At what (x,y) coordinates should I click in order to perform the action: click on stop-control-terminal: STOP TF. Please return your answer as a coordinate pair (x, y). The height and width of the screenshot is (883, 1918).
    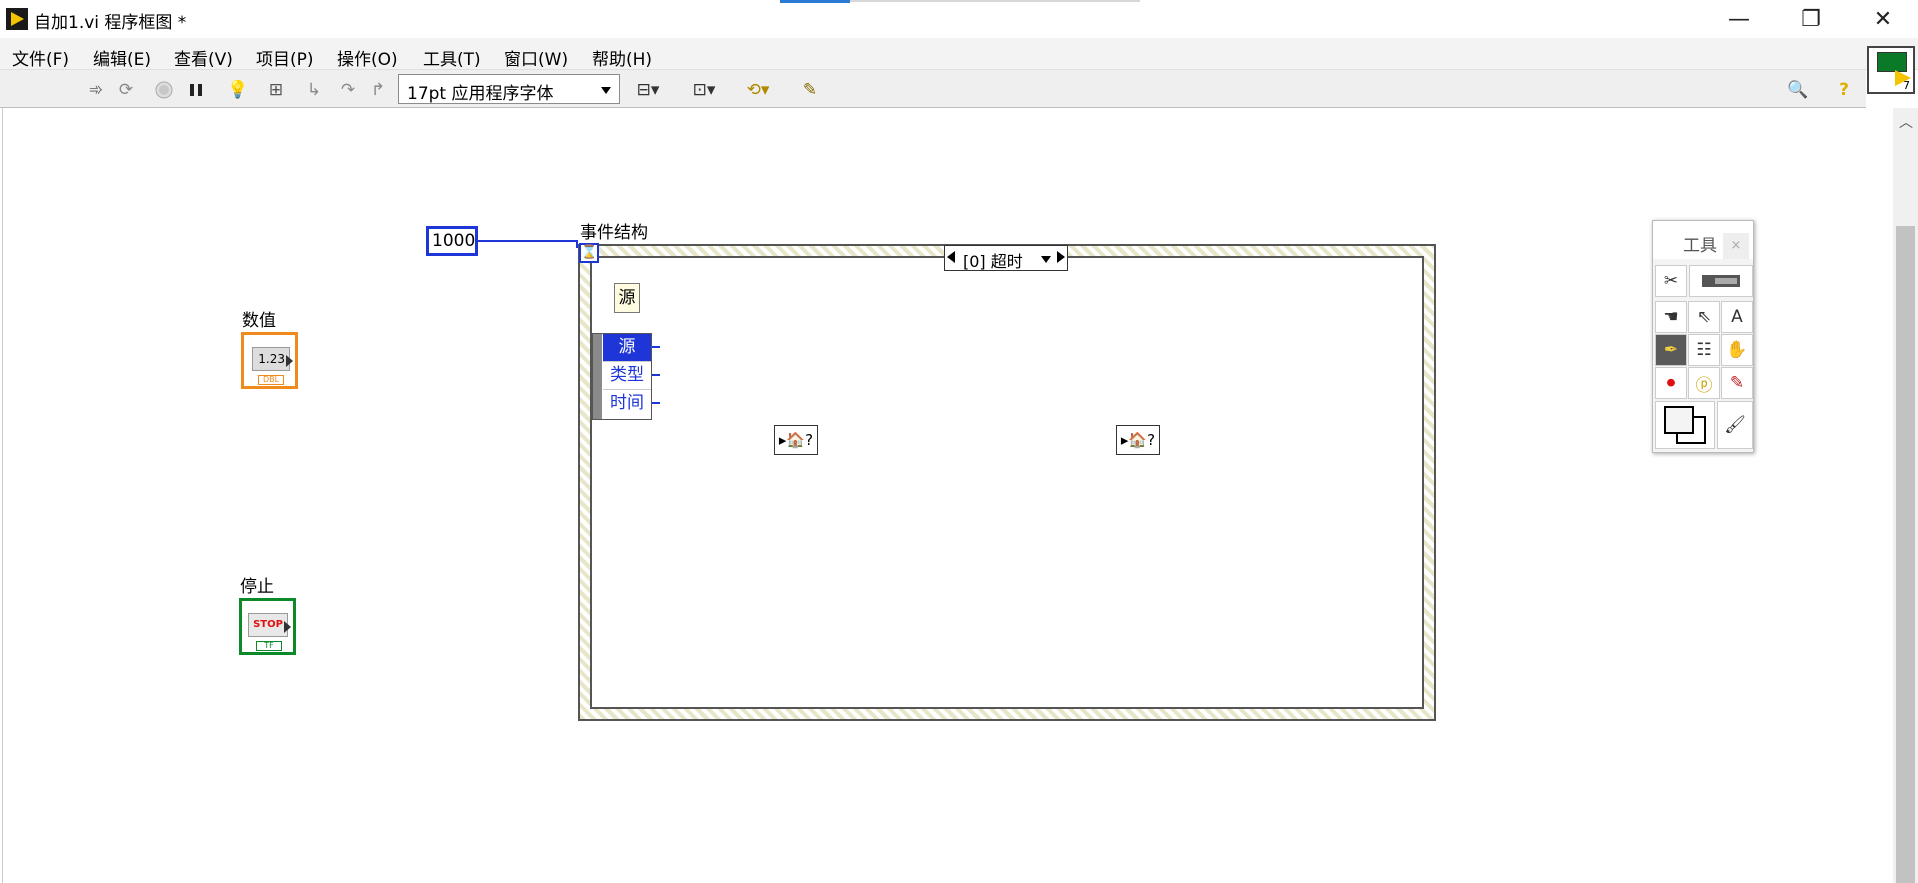
    Looking at the image, I should click on (267, 626).